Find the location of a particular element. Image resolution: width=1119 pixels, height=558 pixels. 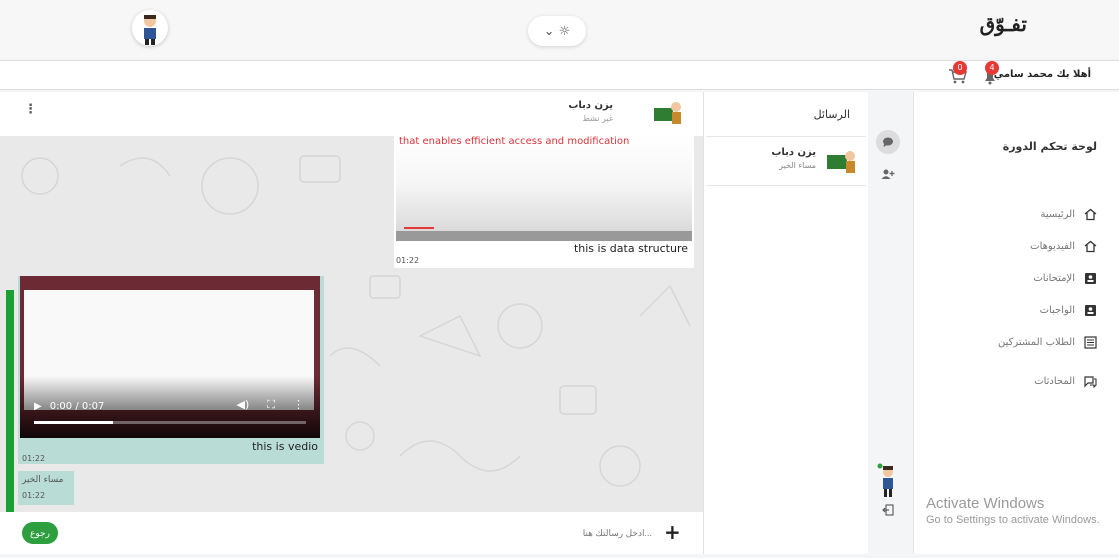

add-contact-tab is located at coordinates (888, 174).